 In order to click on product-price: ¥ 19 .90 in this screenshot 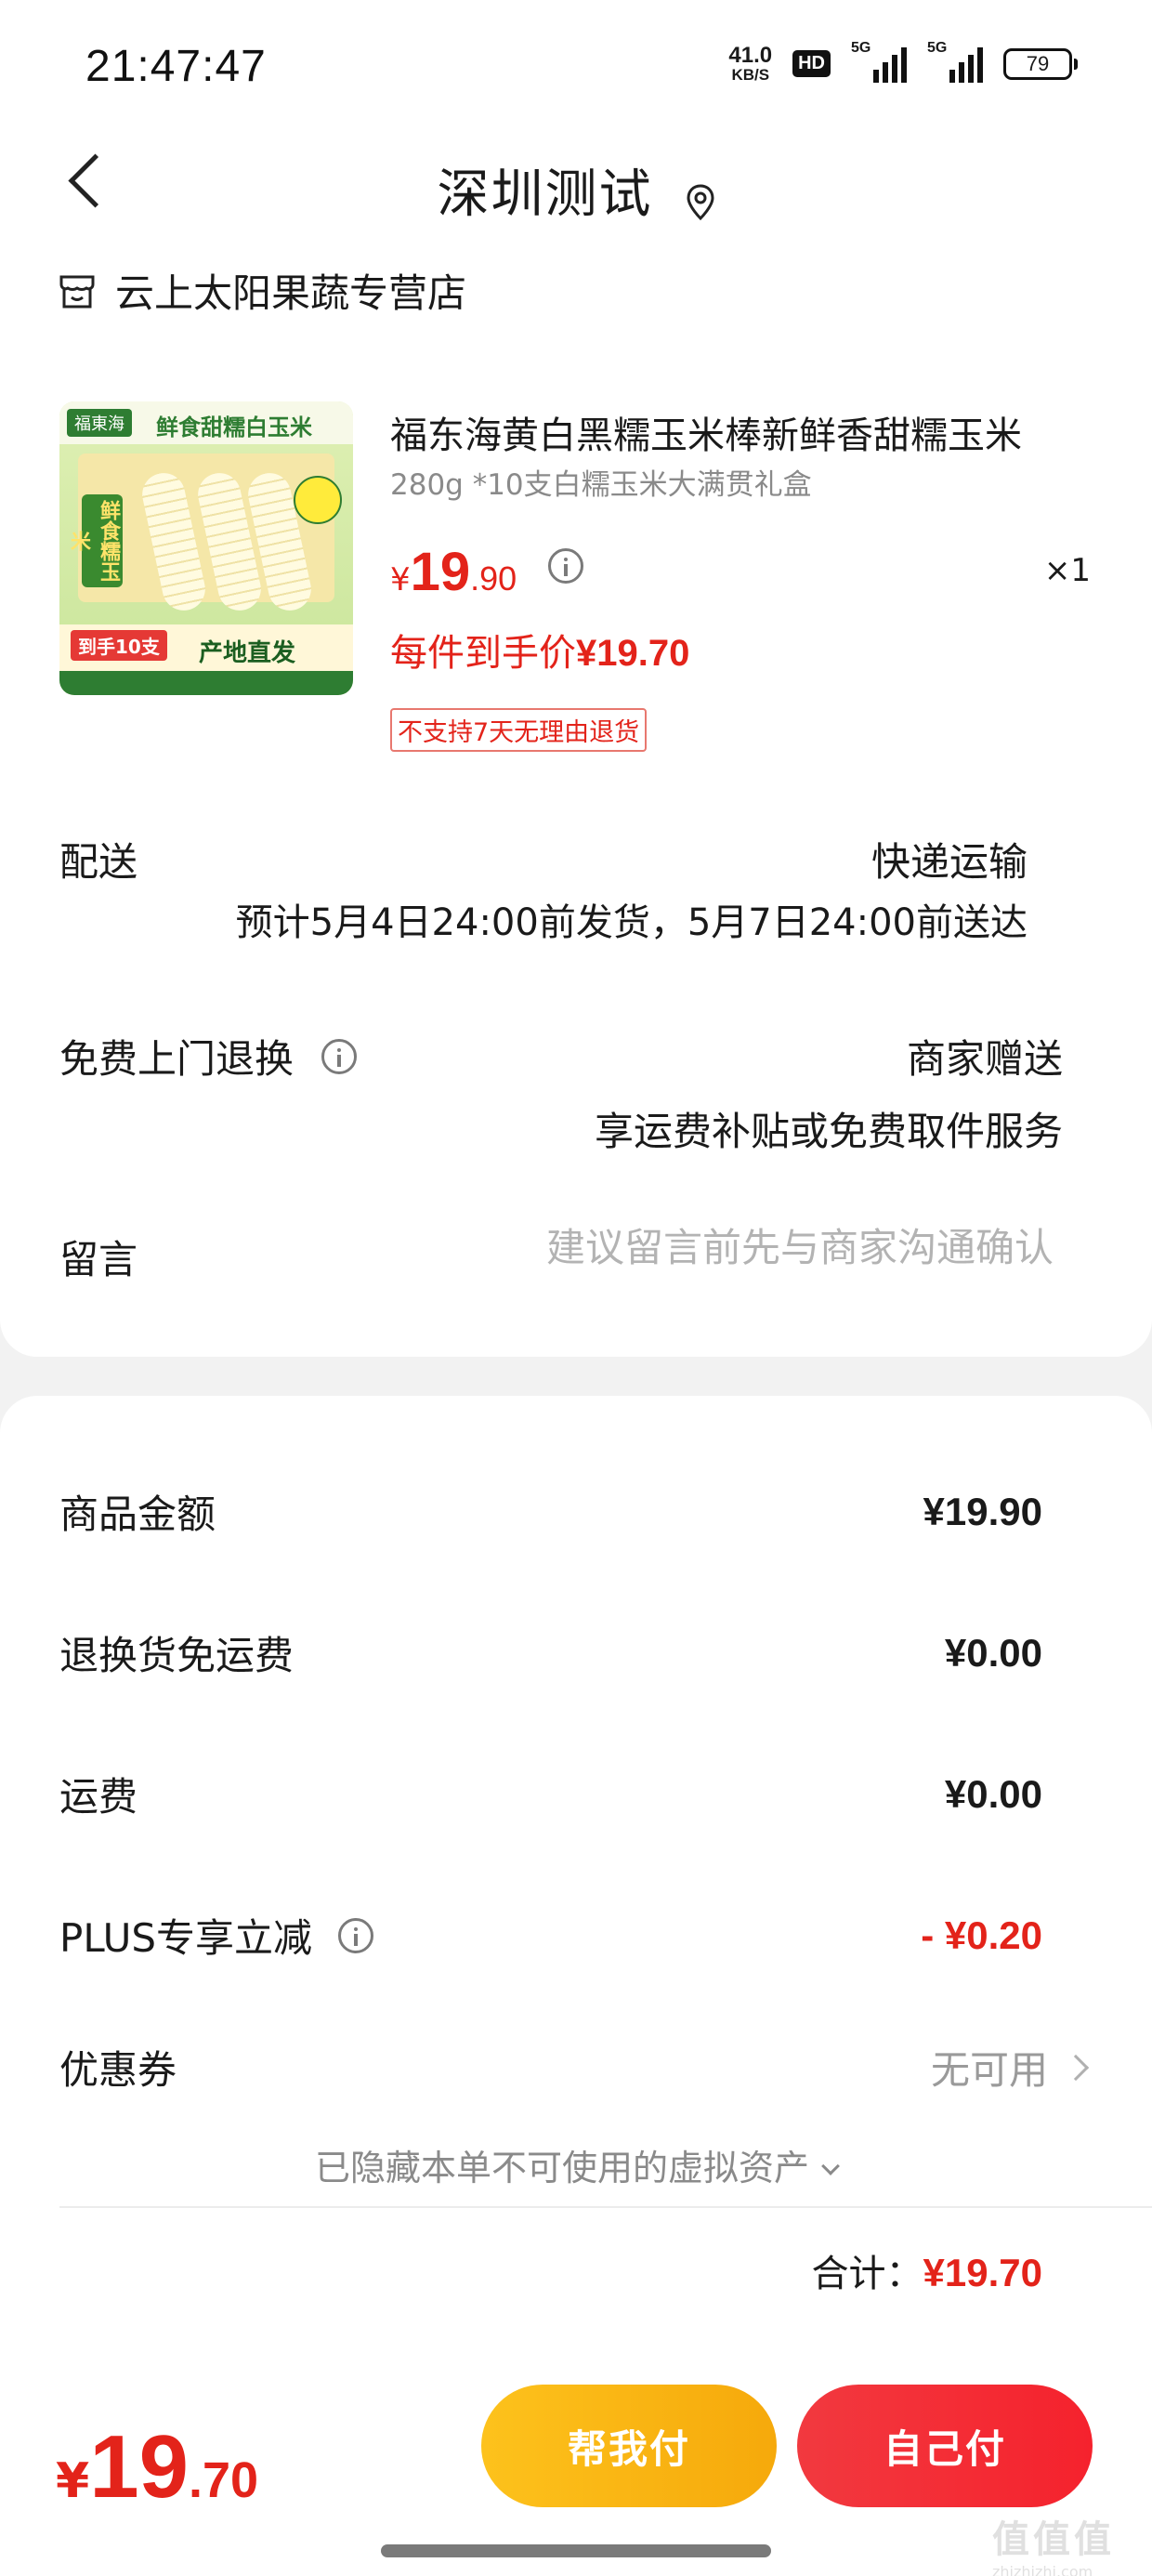, I will do `click(453, 572)`.